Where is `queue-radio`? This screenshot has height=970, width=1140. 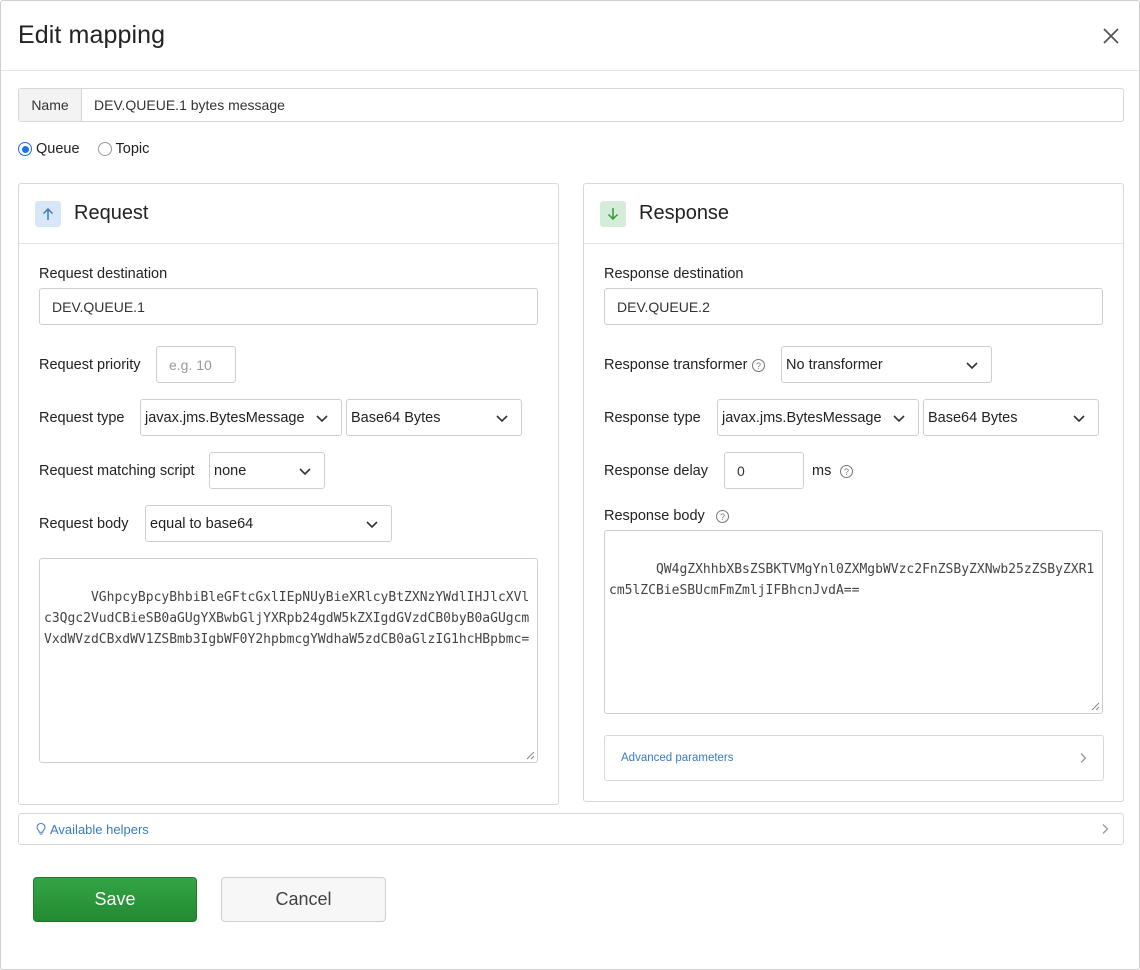
queue-radio is located at coordinates (25, 149).